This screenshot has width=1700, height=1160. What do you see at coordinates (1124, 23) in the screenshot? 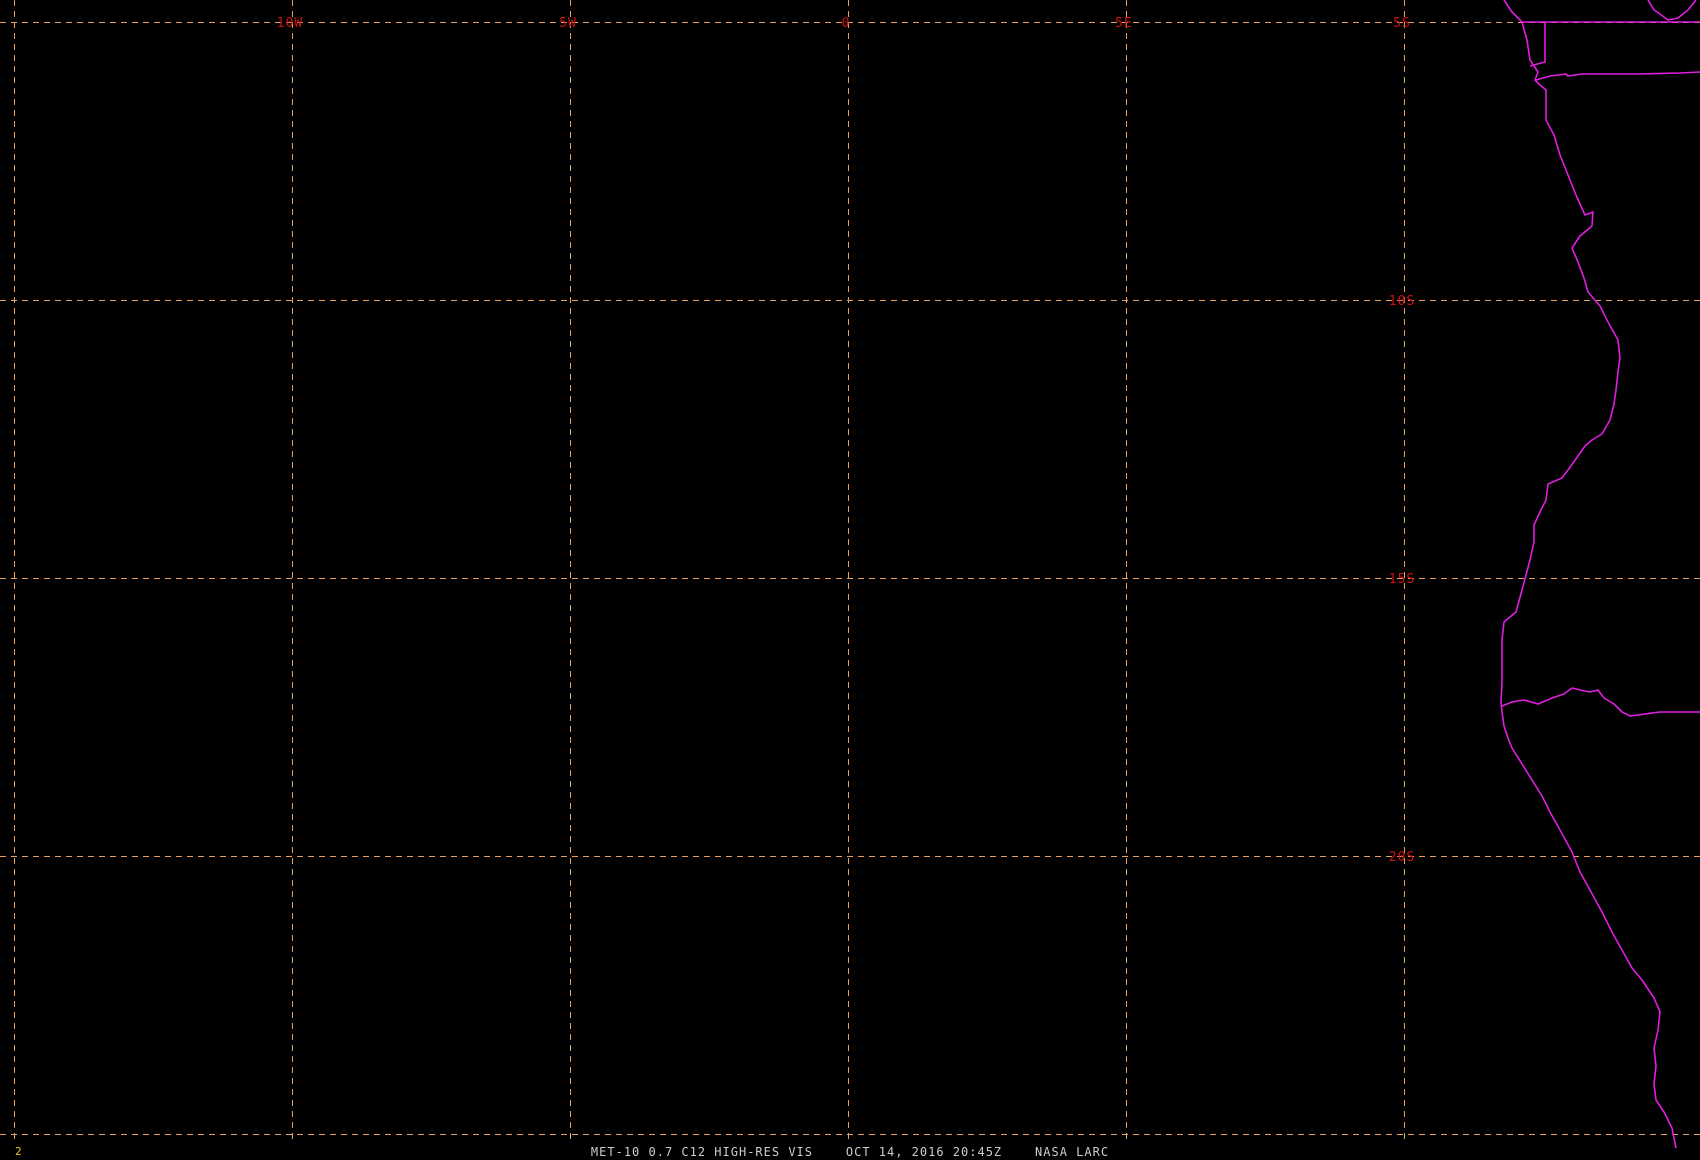
I see `longitude-label: 5E` at bounding box center [1124, 23].